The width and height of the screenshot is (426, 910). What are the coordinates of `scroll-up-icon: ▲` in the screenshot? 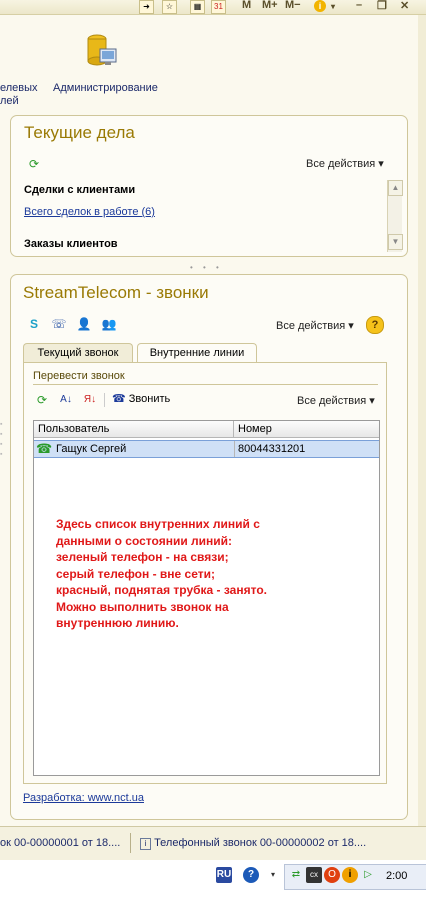 It's located at (395, 188).